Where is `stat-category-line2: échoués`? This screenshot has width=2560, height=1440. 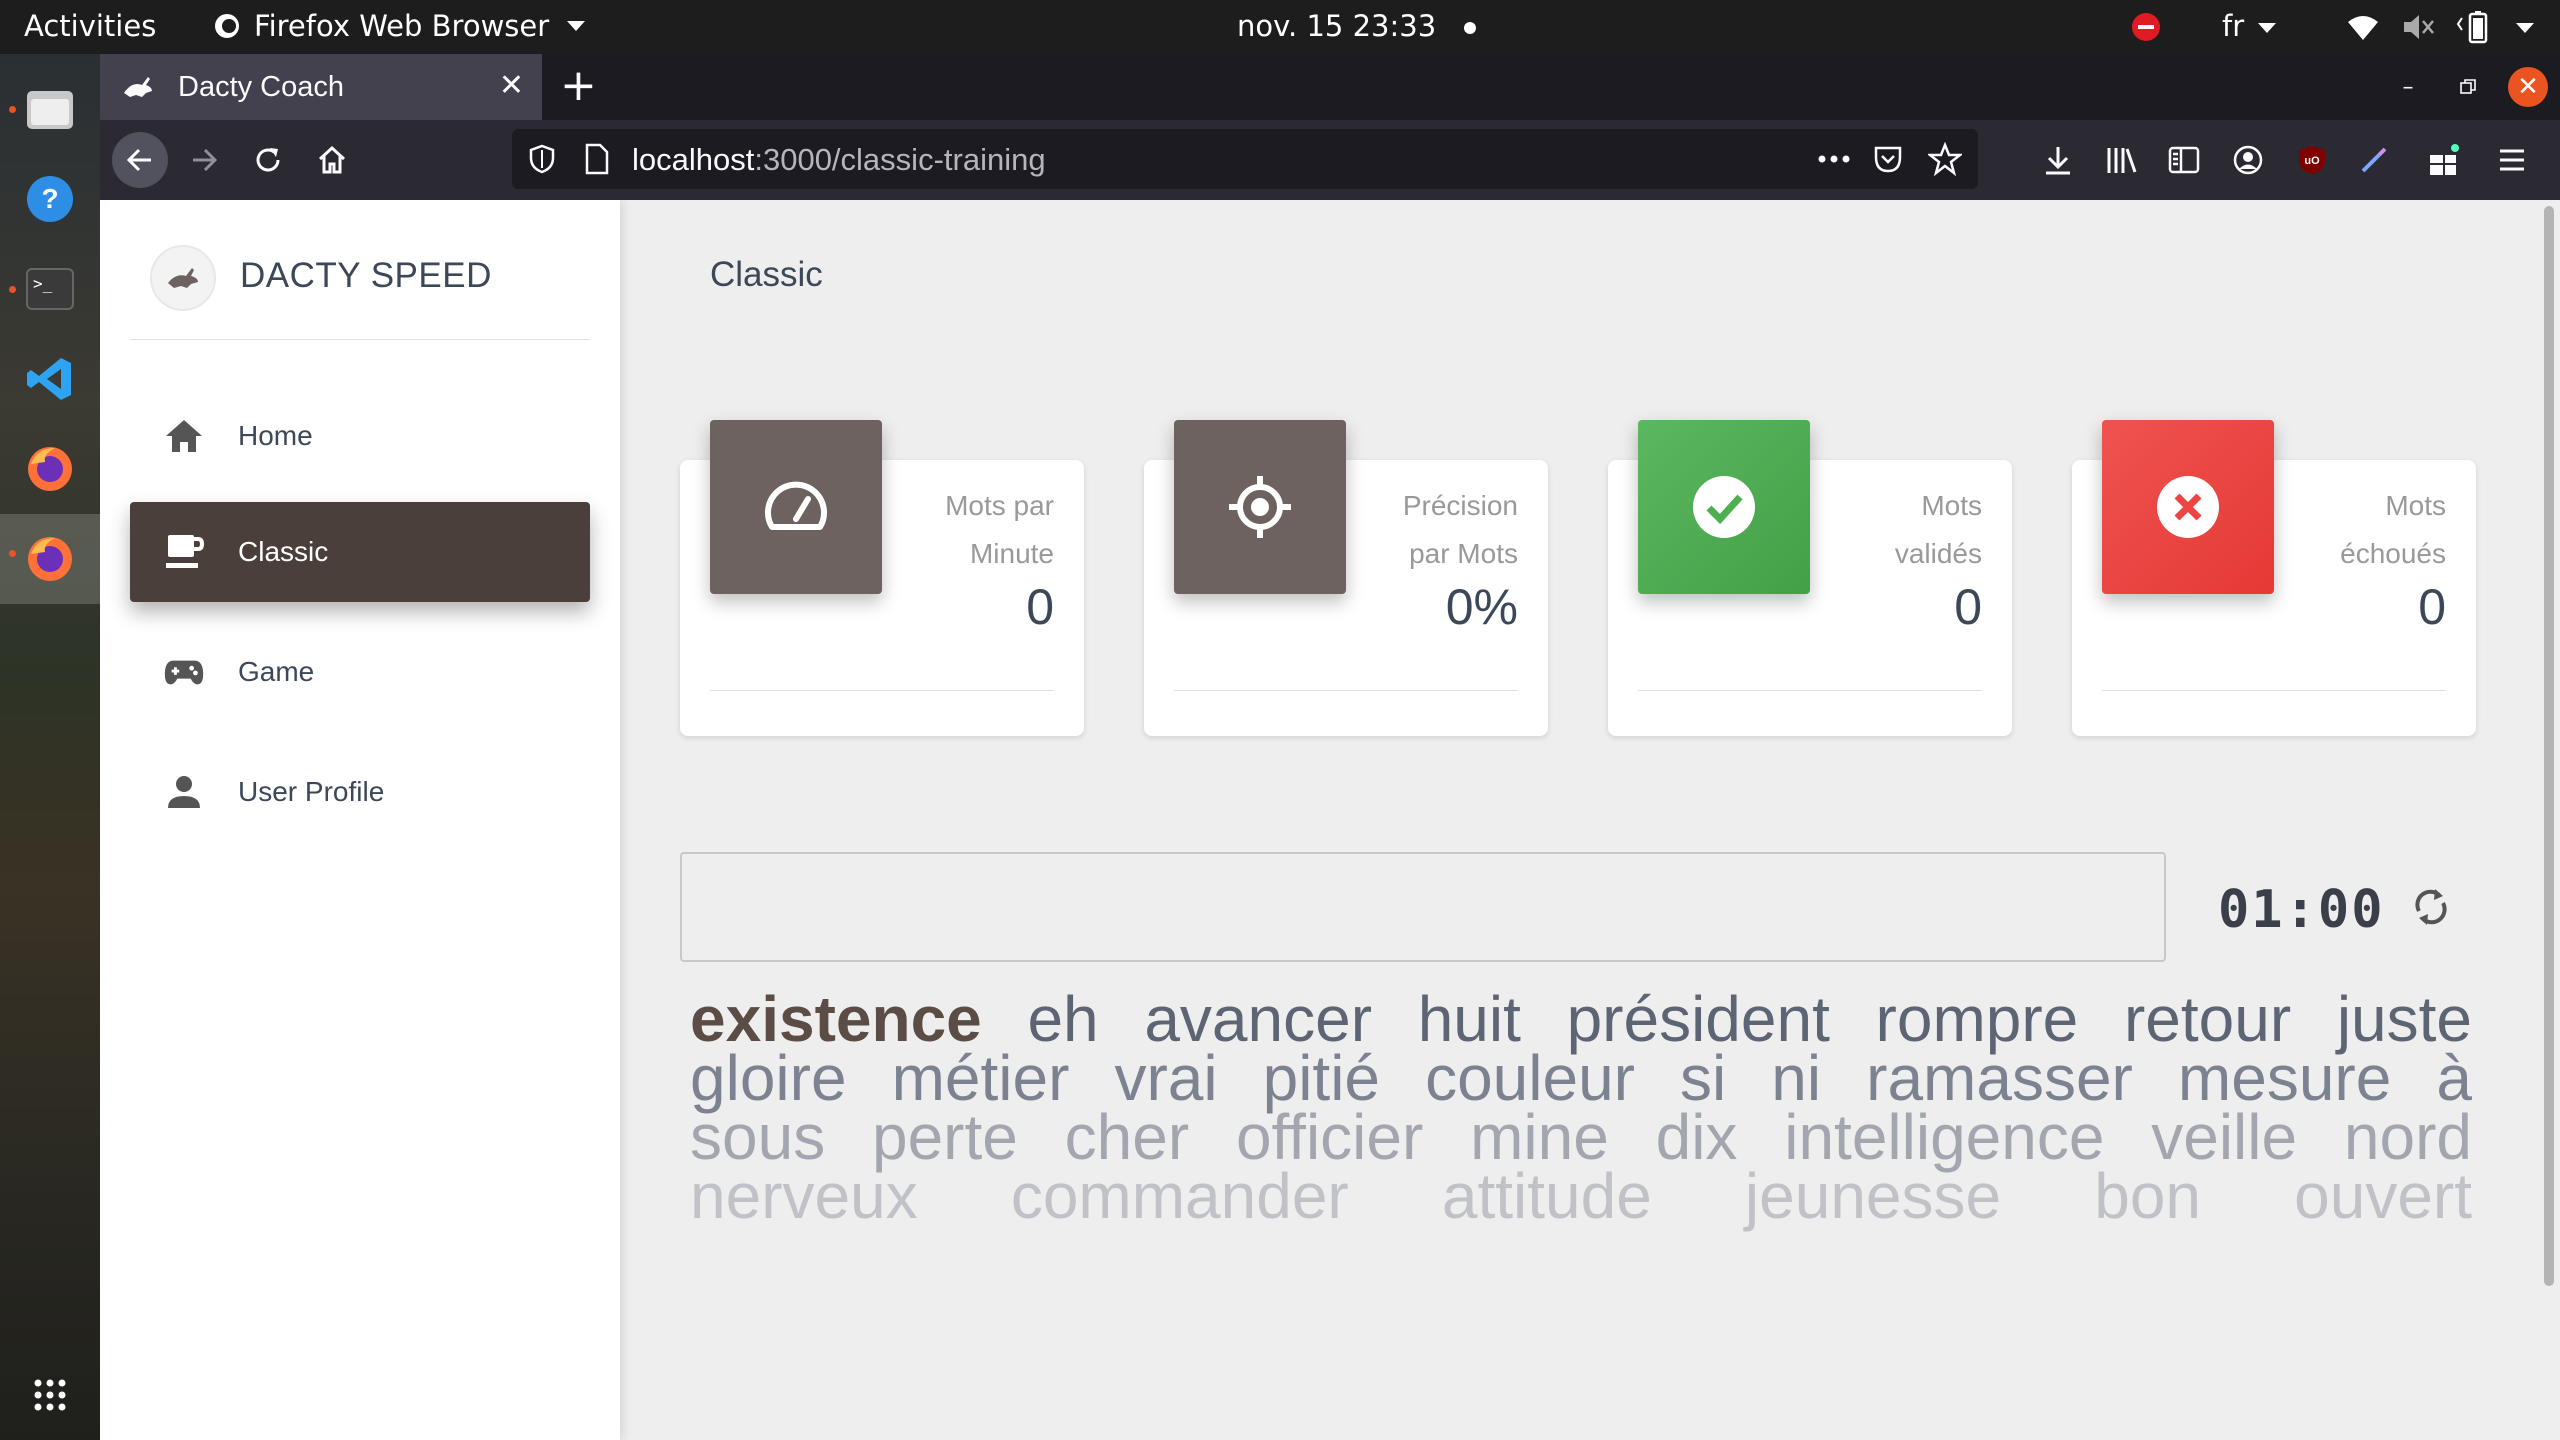 stat-category-line2: échoués is located at coordinates (2393, 553).